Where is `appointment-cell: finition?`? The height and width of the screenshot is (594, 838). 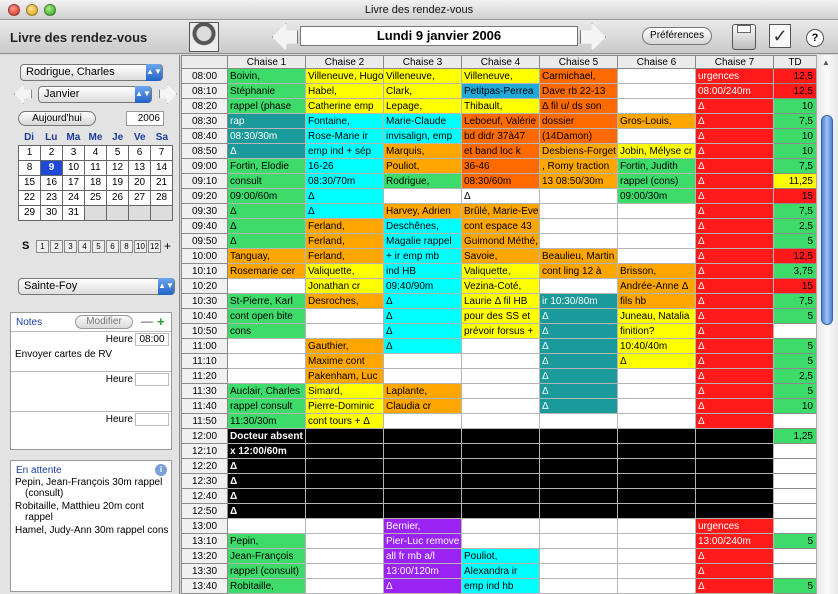 appointment-cell: finition? is located at coordinates (656, 331).